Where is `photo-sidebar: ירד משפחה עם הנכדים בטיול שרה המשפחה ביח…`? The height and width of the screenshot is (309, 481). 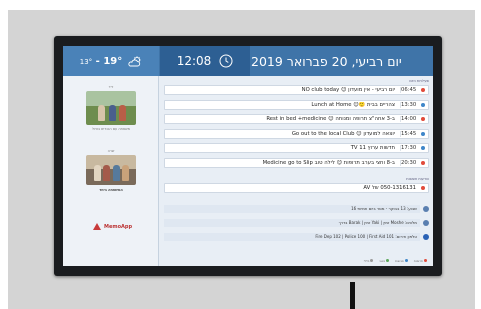 photo-sidebar: ירד משפחה עם הנכדים בטיול שרה המשפחה ביח… is located at coordinates (111, 171).